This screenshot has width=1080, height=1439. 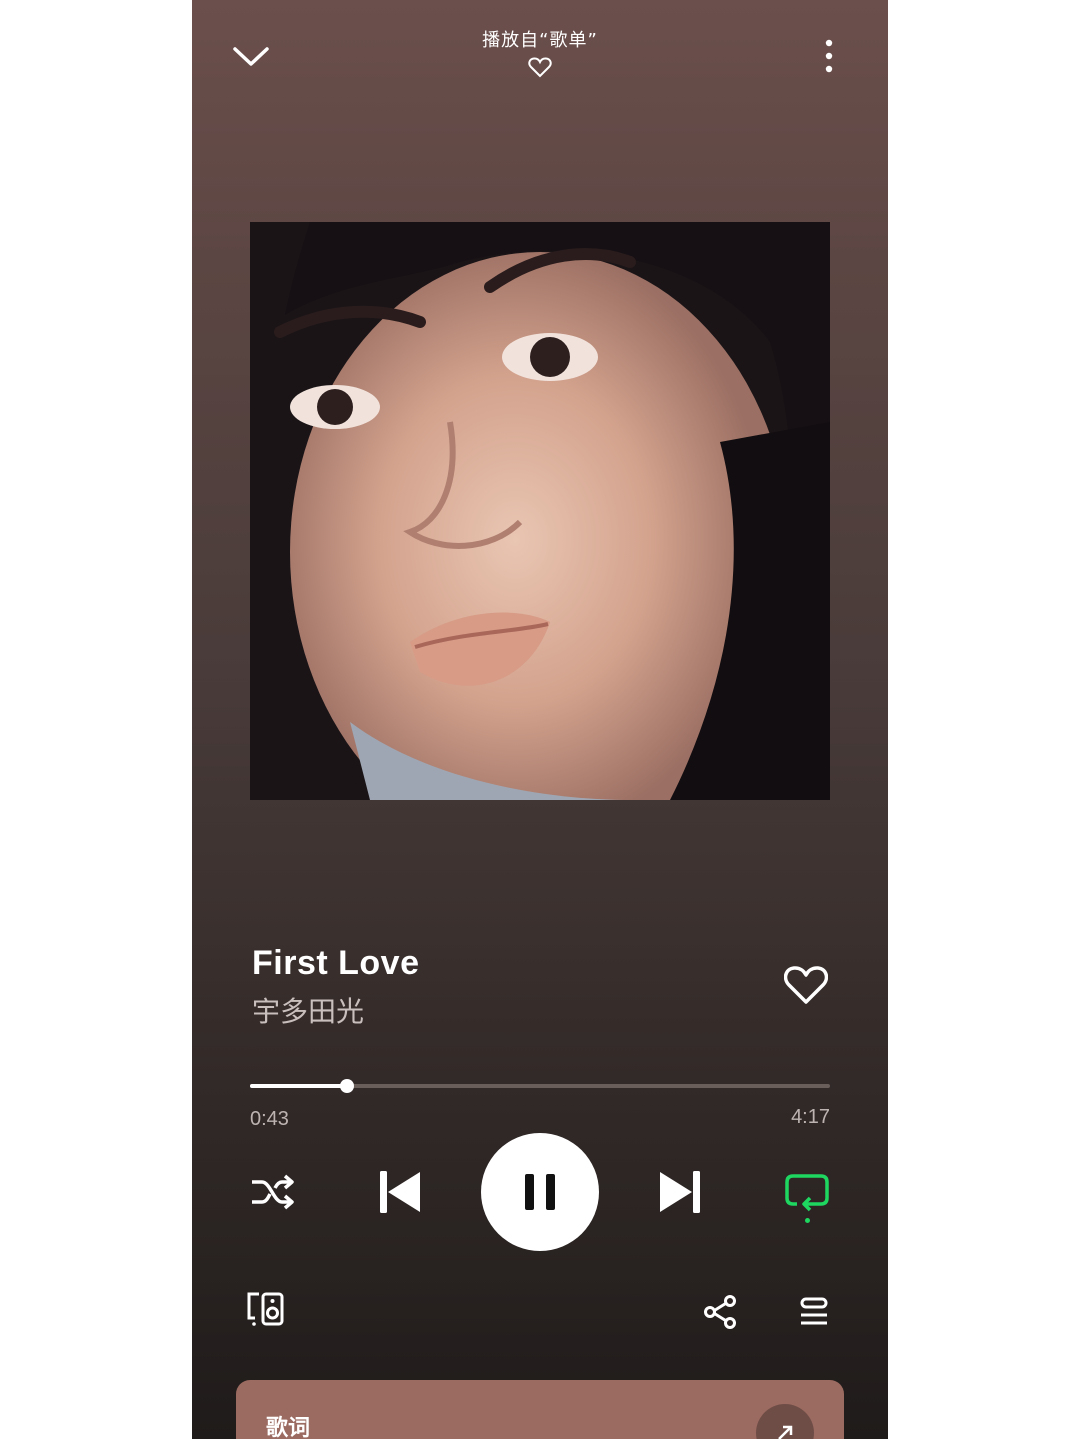 I want to click on devices-button, so click(x=265, y=1309).